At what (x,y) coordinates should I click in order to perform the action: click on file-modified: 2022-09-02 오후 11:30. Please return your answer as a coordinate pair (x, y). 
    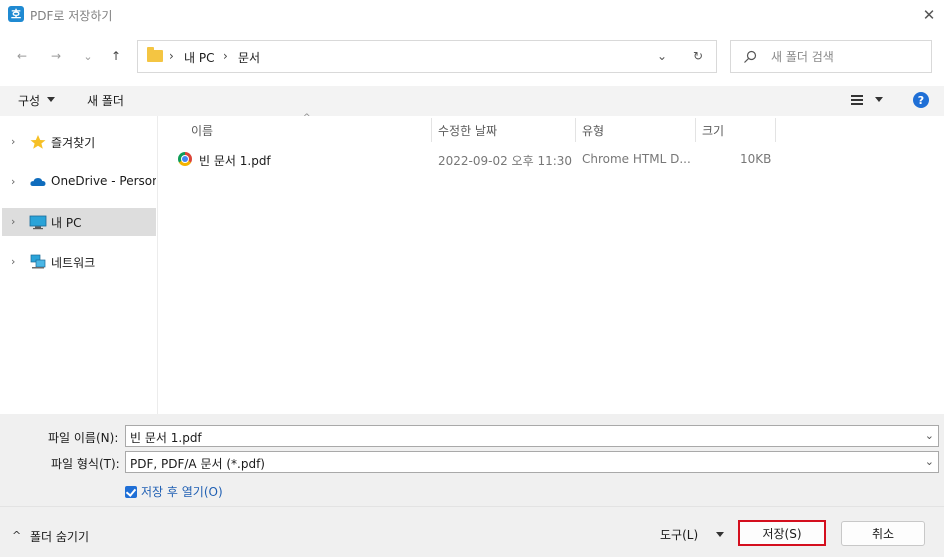
    Looking at the image, I should click on (505, 161).